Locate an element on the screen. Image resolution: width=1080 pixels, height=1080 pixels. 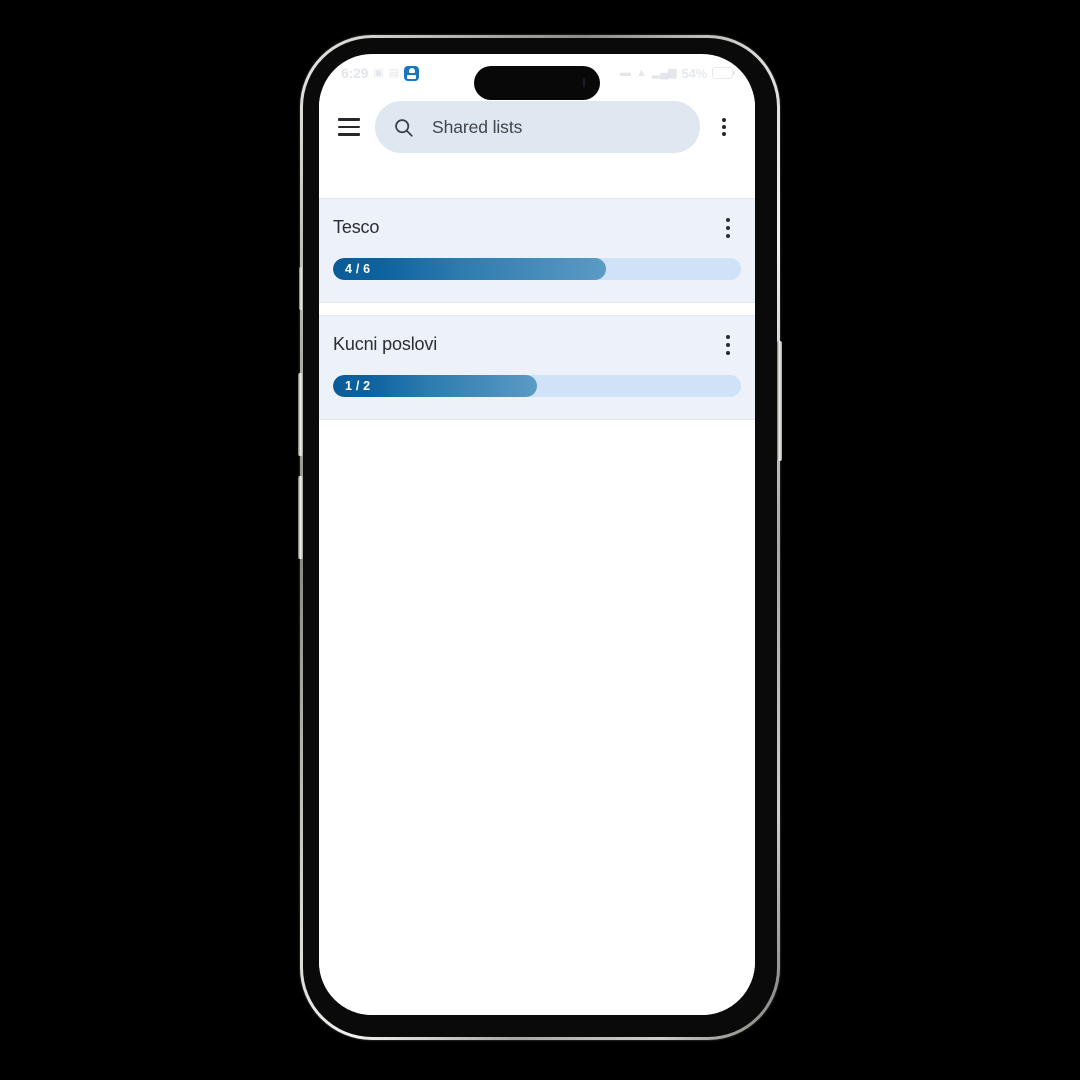
search-value-text: Shared lists is located at coordinates (477, 126).